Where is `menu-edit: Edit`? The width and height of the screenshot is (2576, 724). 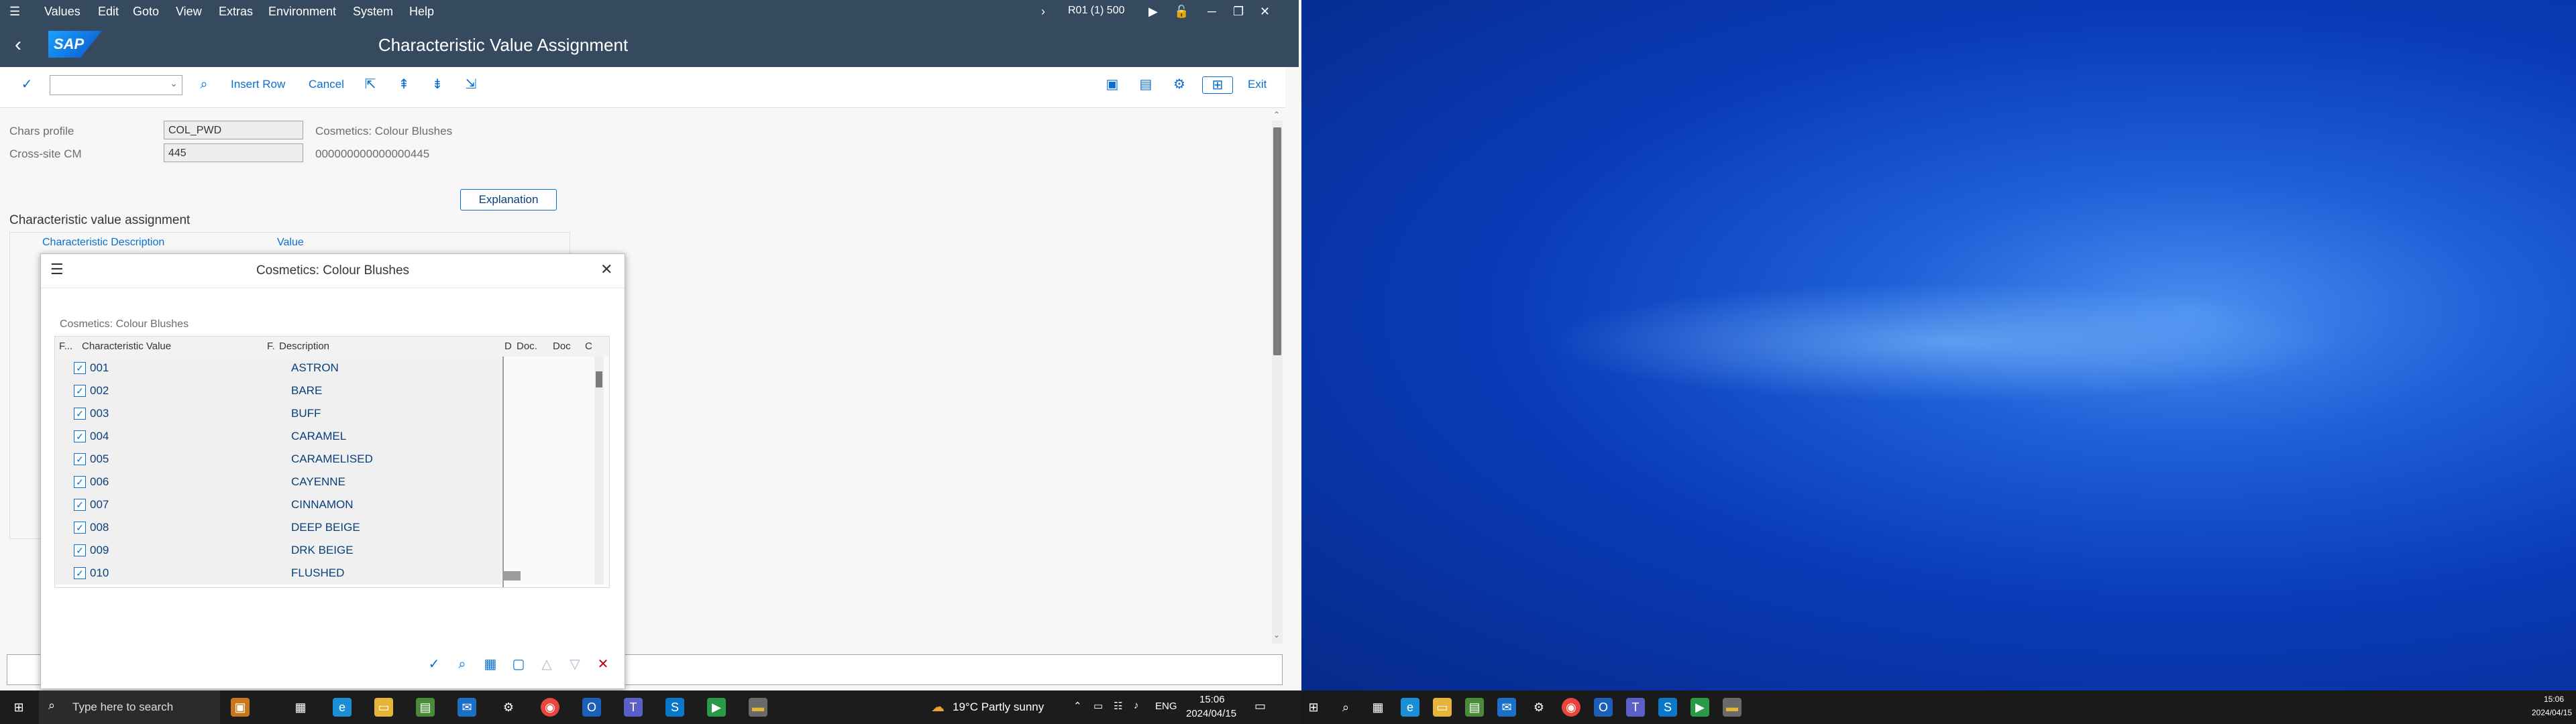
menu-edit: Edit is located at coordinates (108, 12).